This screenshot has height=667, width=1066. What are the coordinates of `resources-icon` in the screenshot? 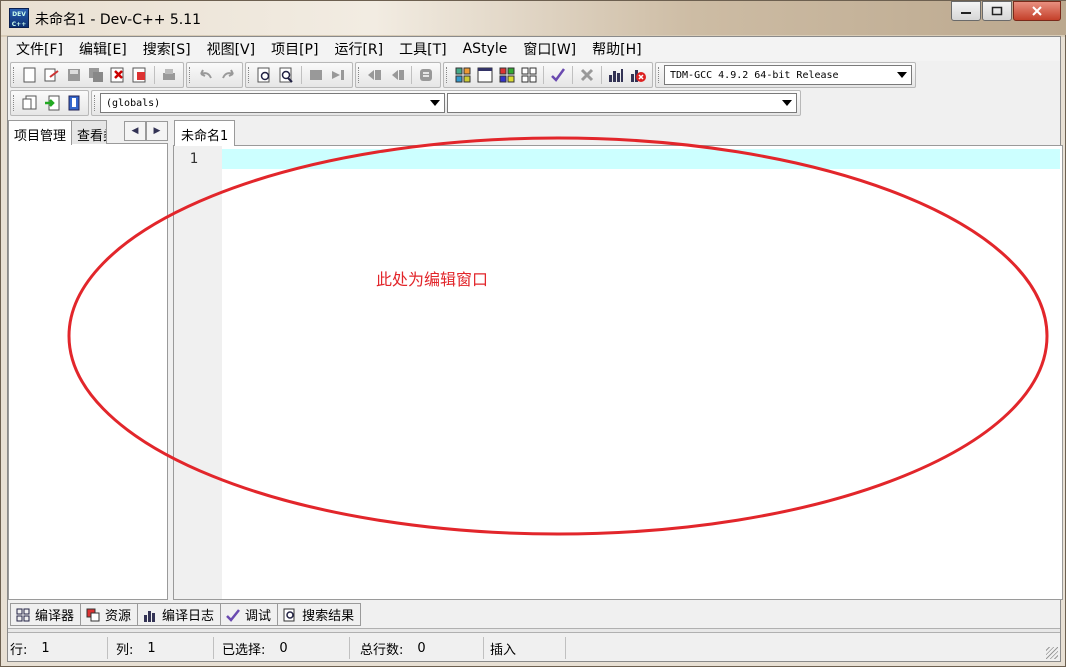 It's located at (93, 615).